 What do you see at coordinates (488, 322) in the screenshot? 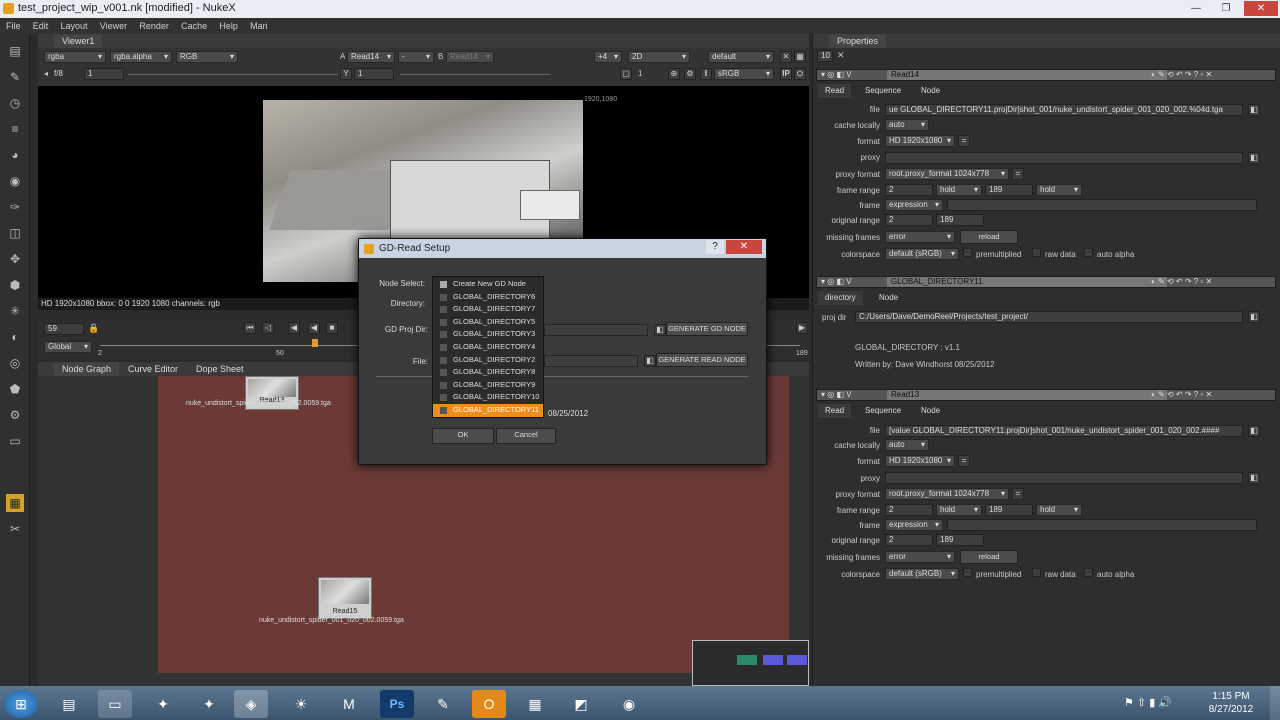
I see `dropdown-option: GLOBAL_DIRECTORY5` at bounding box center [488, 322].